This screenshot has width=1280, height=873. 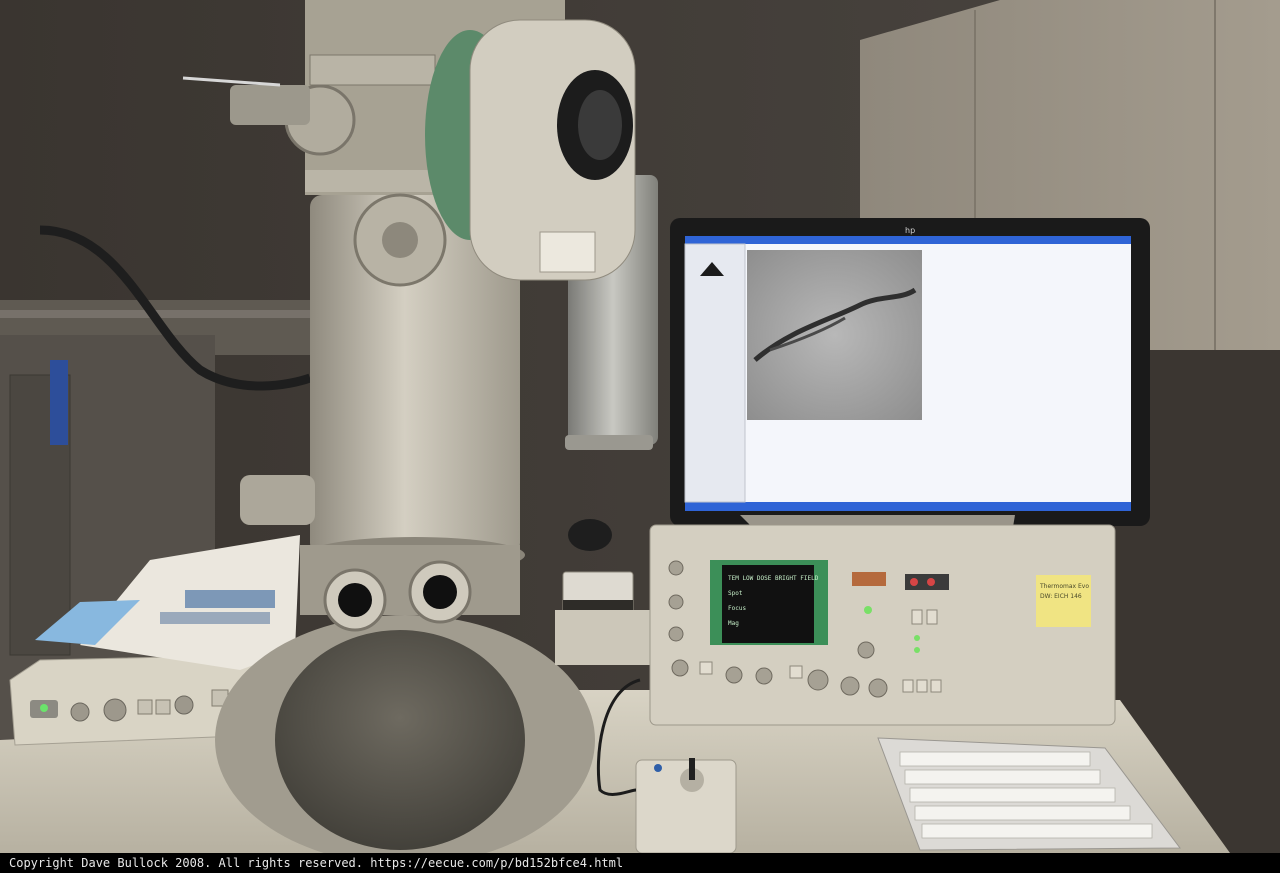 I want to click on console-screen-text: Spot, so click(x=735, y=593).